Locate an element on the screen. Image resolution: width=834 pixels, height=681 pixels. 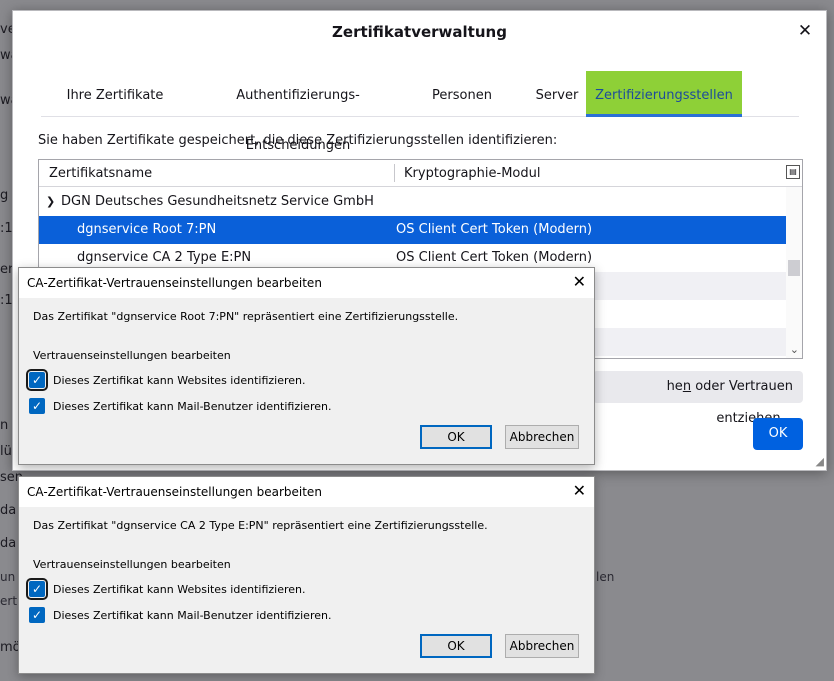
background-text: g is located at coordinates (4, 195).